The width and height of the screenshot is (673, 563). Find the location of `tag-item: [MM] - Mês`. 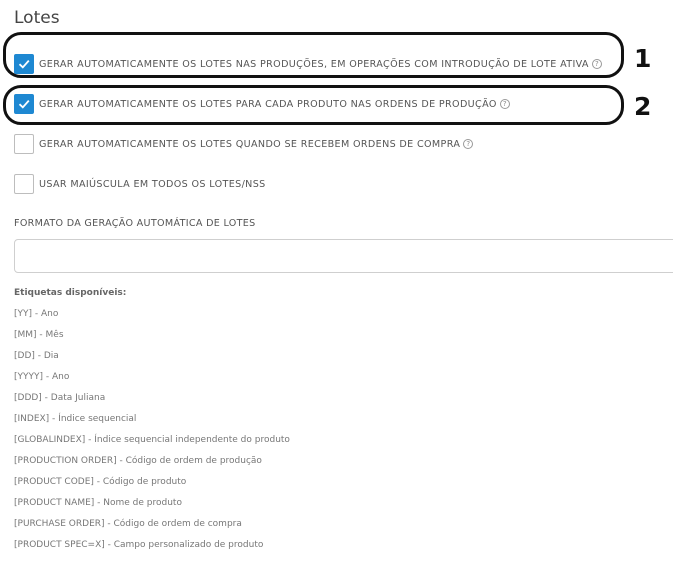

tag-item: [MM] - Mês is located at coordinates (39, 335).